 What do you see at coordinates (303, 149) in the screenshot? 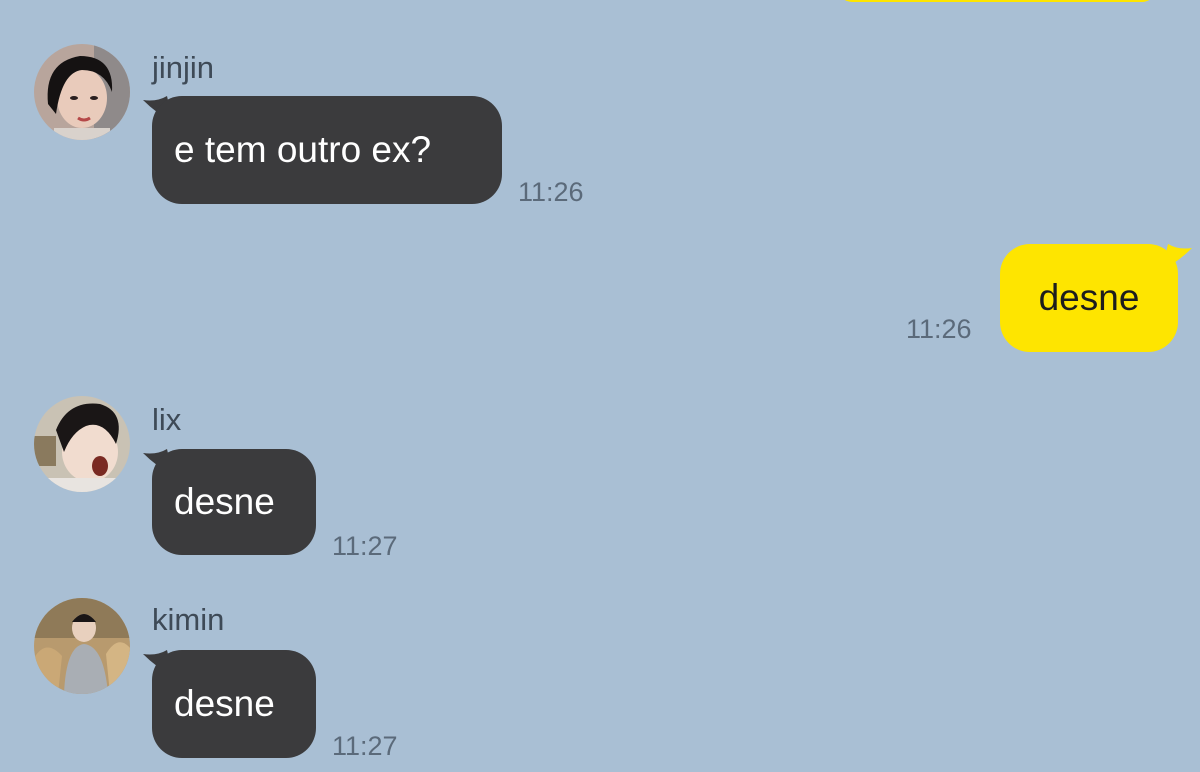
I see `message-text: e tem outro ex?` at bounding box center [303, 149].